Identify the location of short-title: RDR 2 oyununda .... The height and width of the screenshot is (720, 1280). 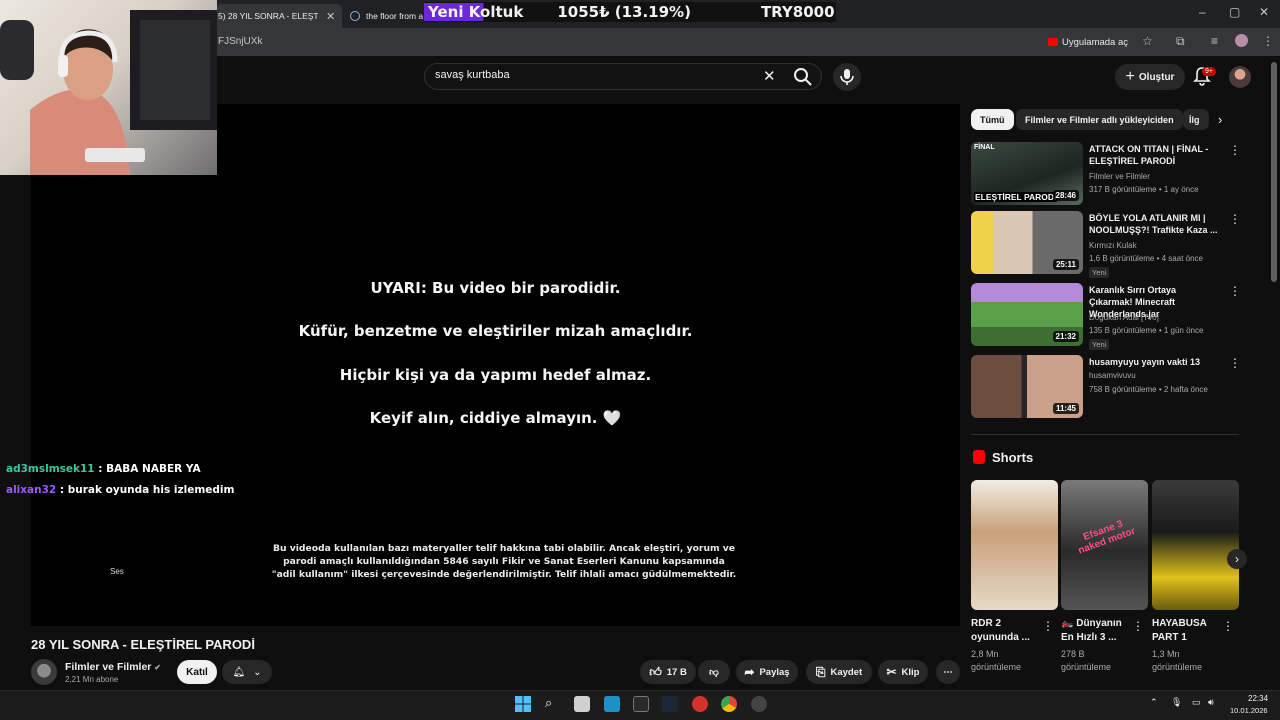
(1006, 631).